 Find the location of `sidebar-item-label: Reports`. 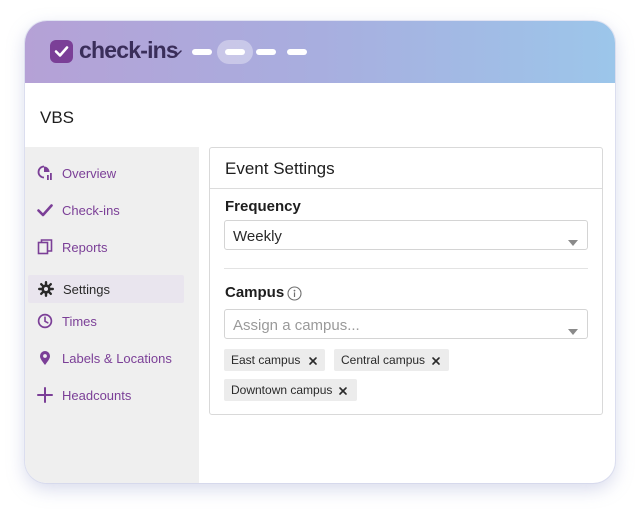

sidebar-item-label: Reports is located at coordinates (85, 247).